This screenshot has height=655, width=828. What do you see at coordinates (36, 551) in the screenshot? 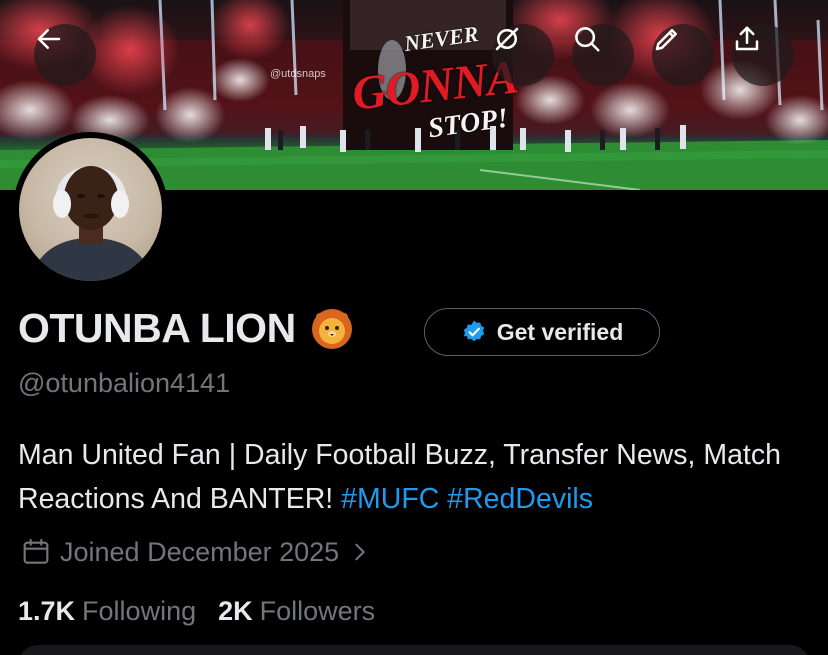
I see `calendar-icon` at bounding box center [36, 551].